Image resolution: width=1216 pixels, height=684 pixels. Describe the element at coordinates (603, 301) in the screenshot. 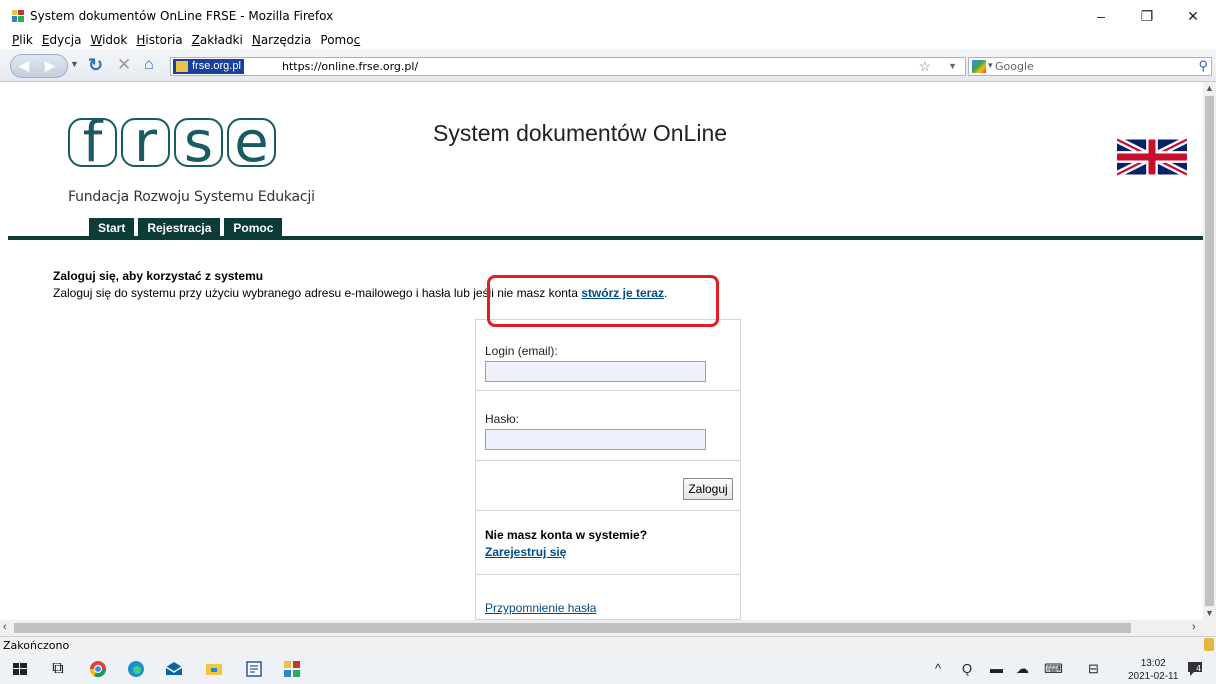

I see `highlight-annotation` at that location.